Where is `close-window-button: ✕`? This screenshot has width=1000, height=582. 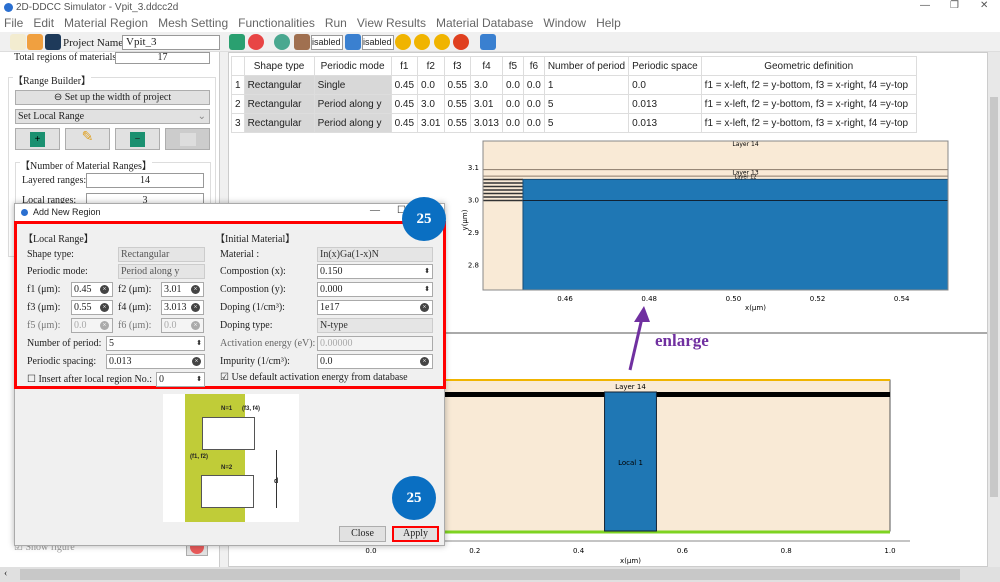 close-window-button: ✕ is located at coordinates (984, 5).